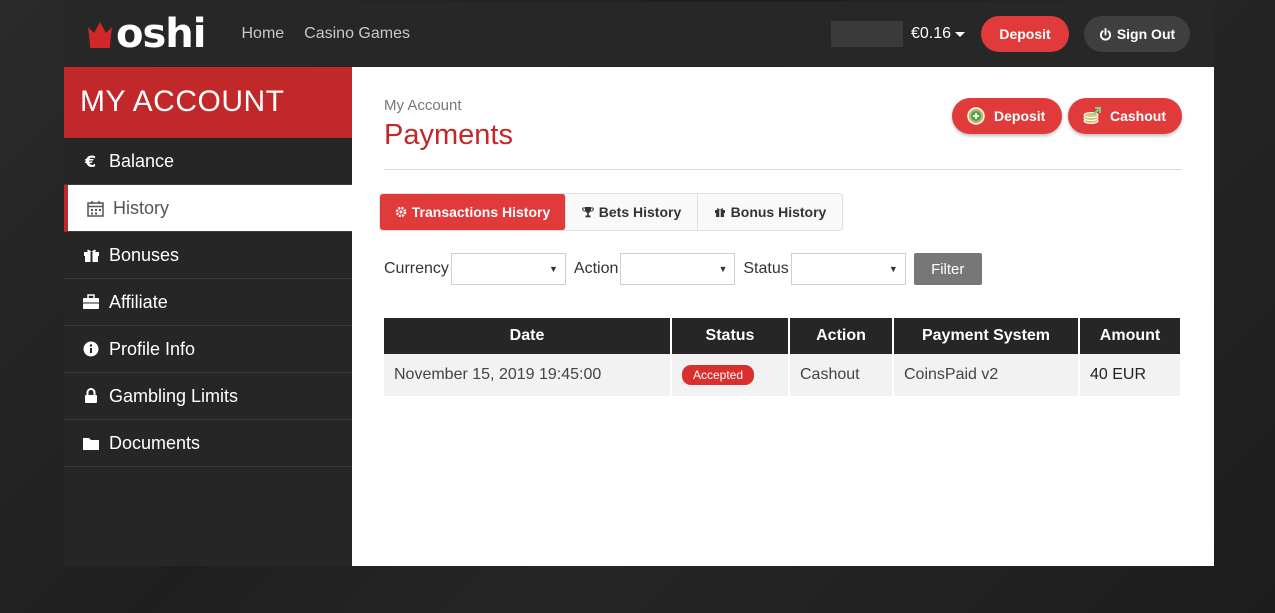 The height and width of the screenshot is (613, 1275). I want to click on tab-transactions-history: Transactions History, so click(473, 212).